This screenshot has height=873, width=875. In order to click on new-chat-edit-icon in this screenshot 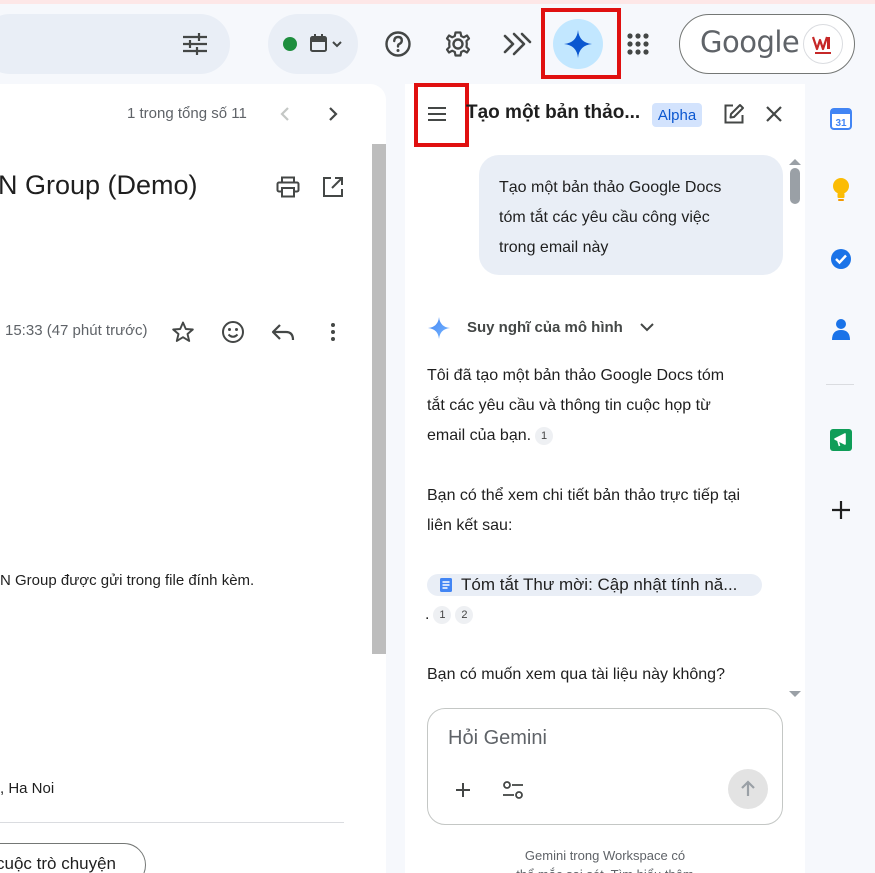, I will do `click(734, 114)`.